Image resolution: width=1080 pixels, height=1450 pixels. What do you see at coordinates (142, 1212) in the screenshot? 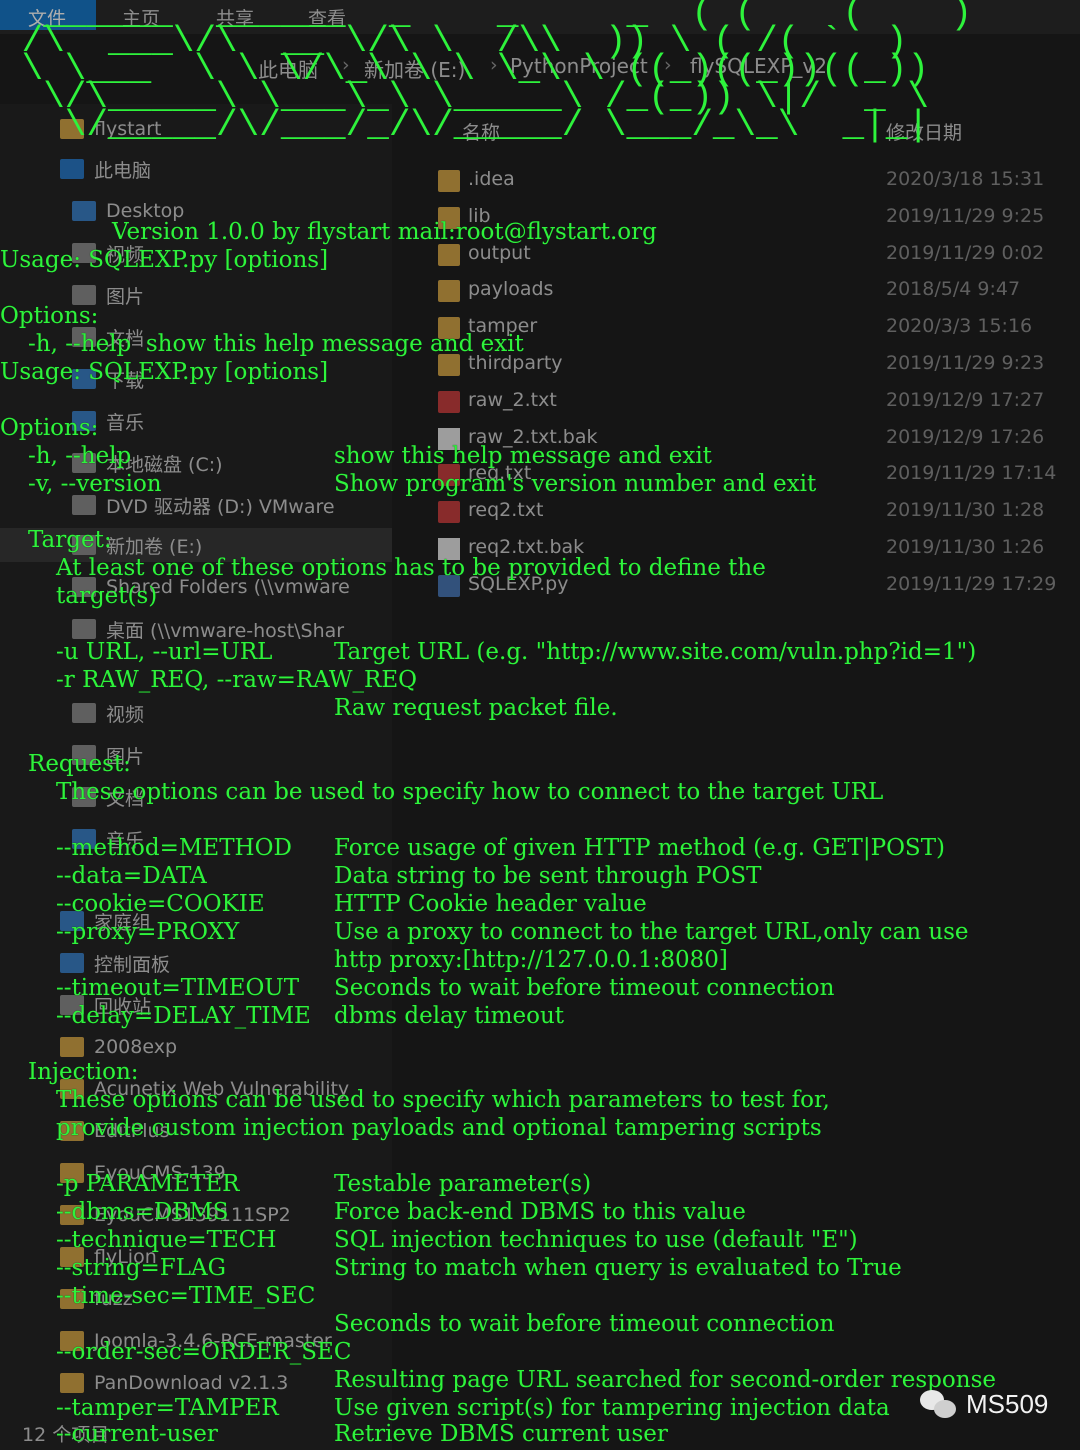
I see `option-flag: --dbms=DBMS` at bounding box center [142, 1212].